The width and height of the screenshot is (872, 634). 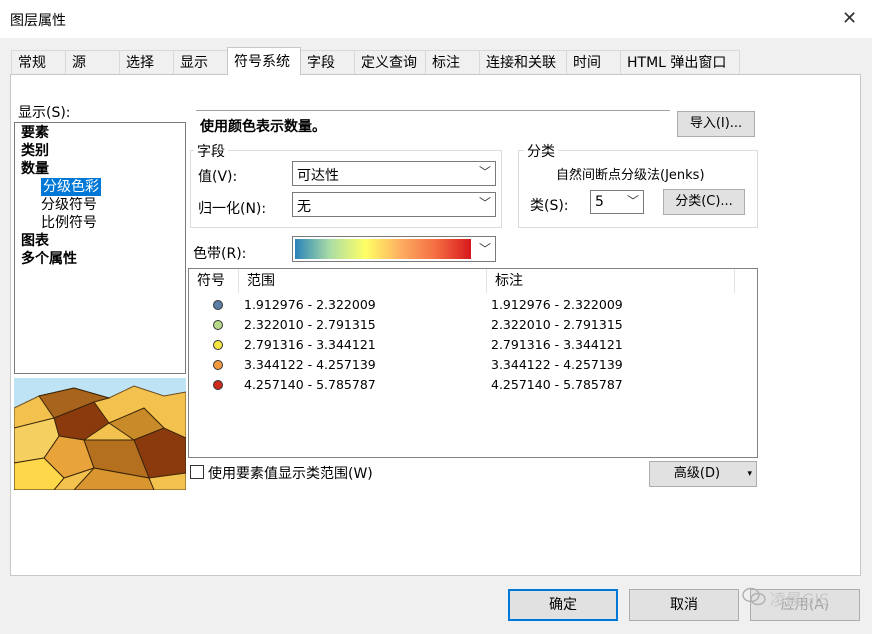 I want to click on tab-definition-query: 定义查询, so click(x=390, y=62).